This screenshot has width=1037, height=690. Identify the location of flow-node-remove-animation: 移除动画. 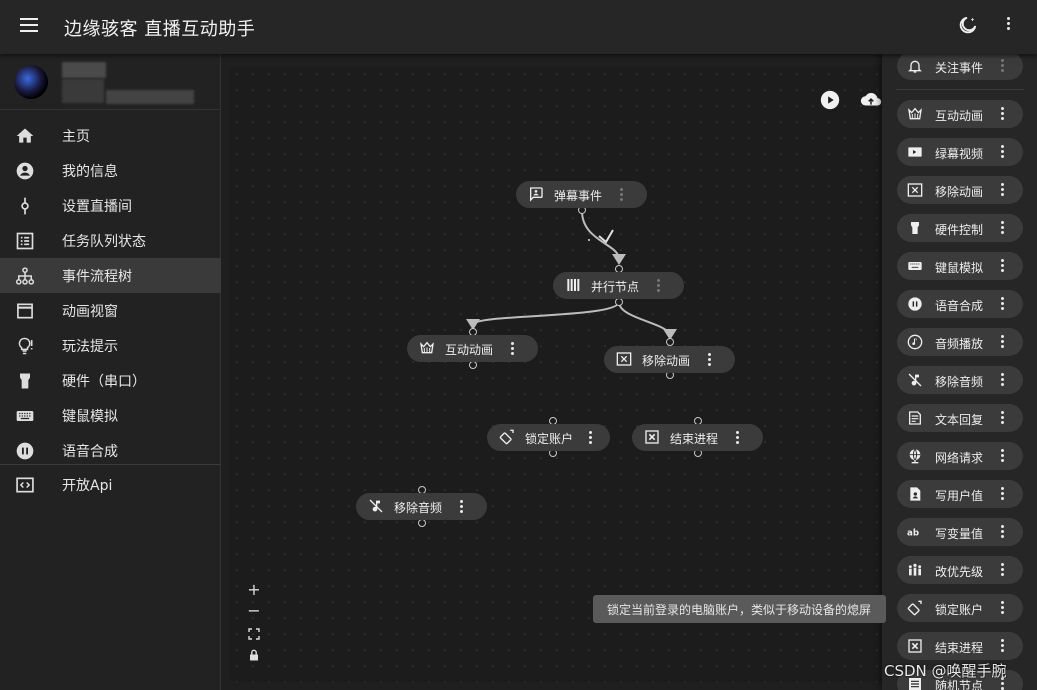
(669, 359).